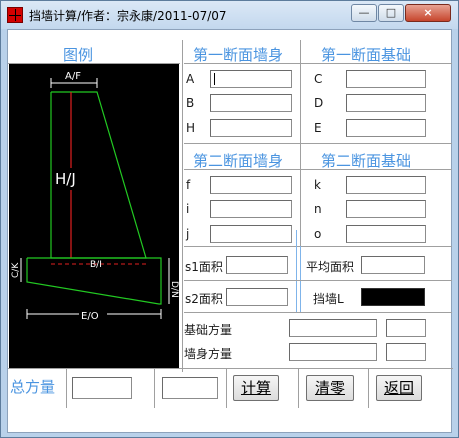 The image size is (459, 438). What do you see at coordinates (251, 128) in the screenshot?
I see `input-h` at bounding box center [251, 128].